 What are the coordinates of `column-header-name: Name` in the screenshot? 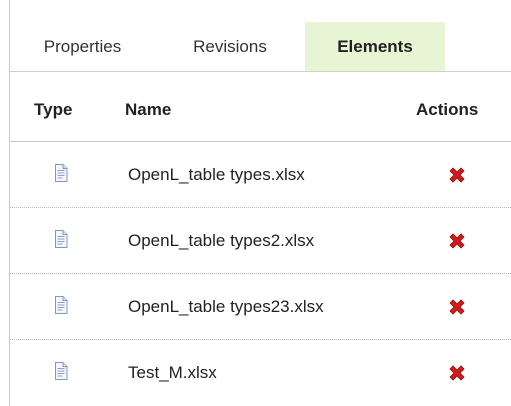 It's located at (148, 109).